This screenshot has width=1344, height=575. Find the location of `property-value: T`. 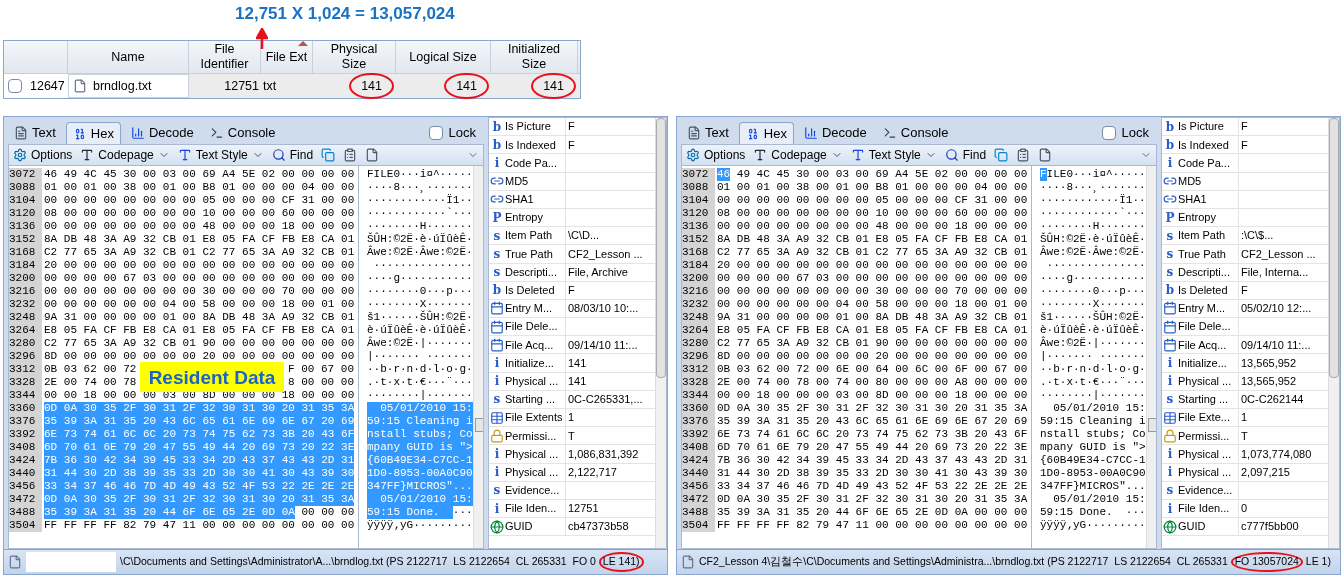

property-value: T is located at coordinates (1244, 436).